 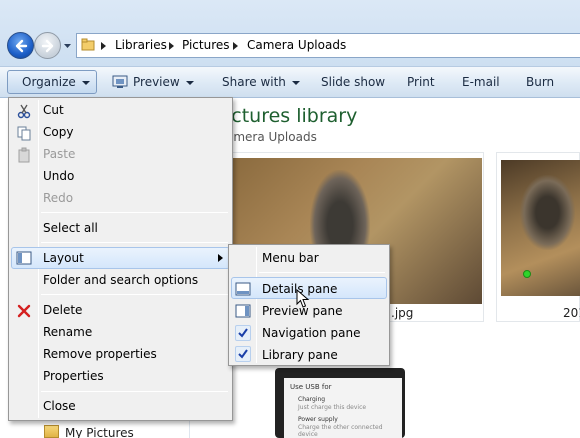 What do you see at coordinates (24, 311) in the screenshot?
I see `delete-x-icon` at bounding box center [24, 311].